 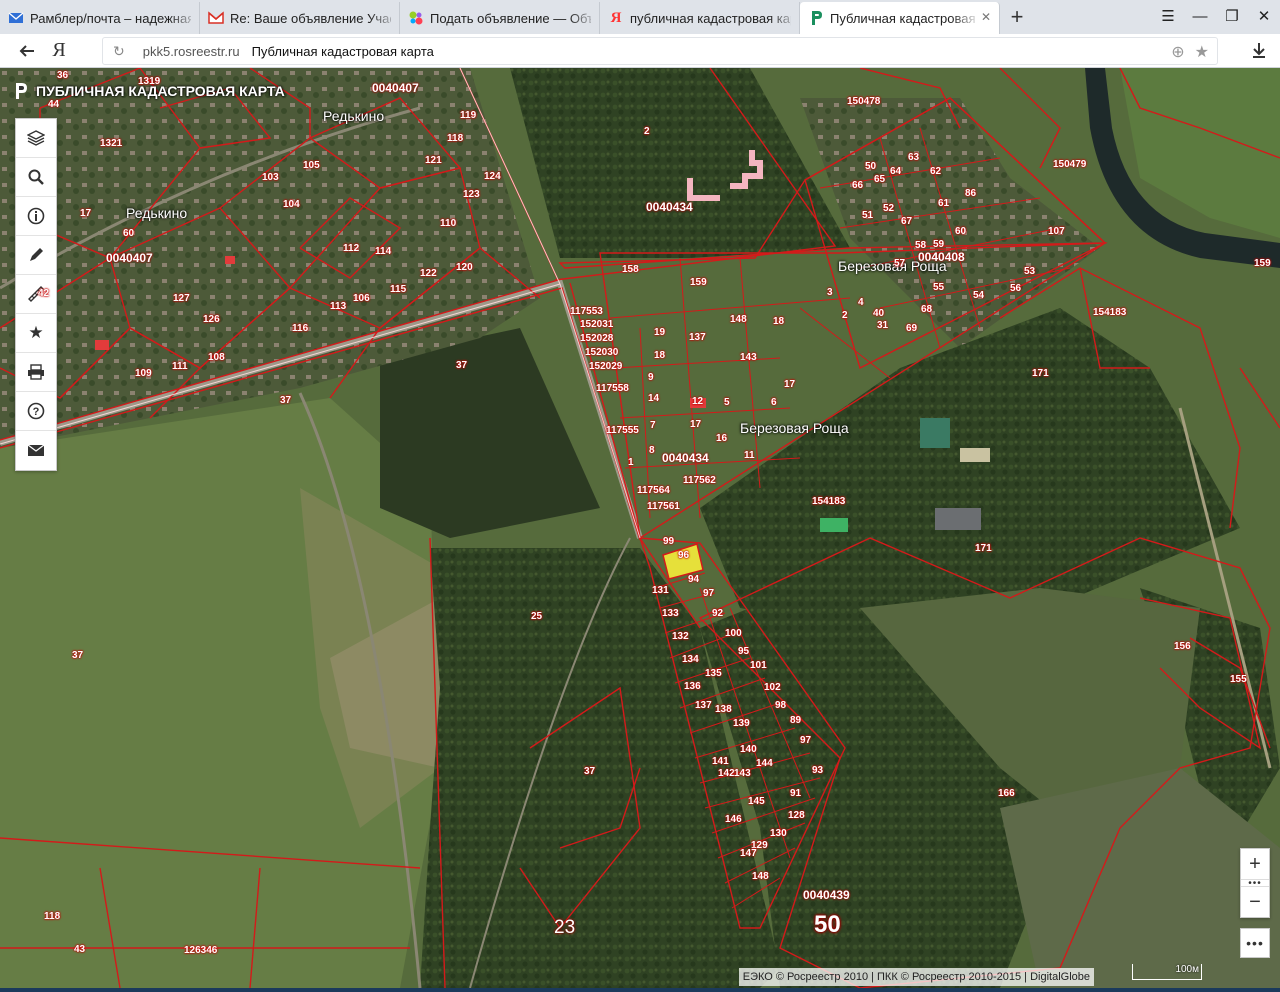 I want to click on minimize-icon: —, so click(x=1200, y=16).